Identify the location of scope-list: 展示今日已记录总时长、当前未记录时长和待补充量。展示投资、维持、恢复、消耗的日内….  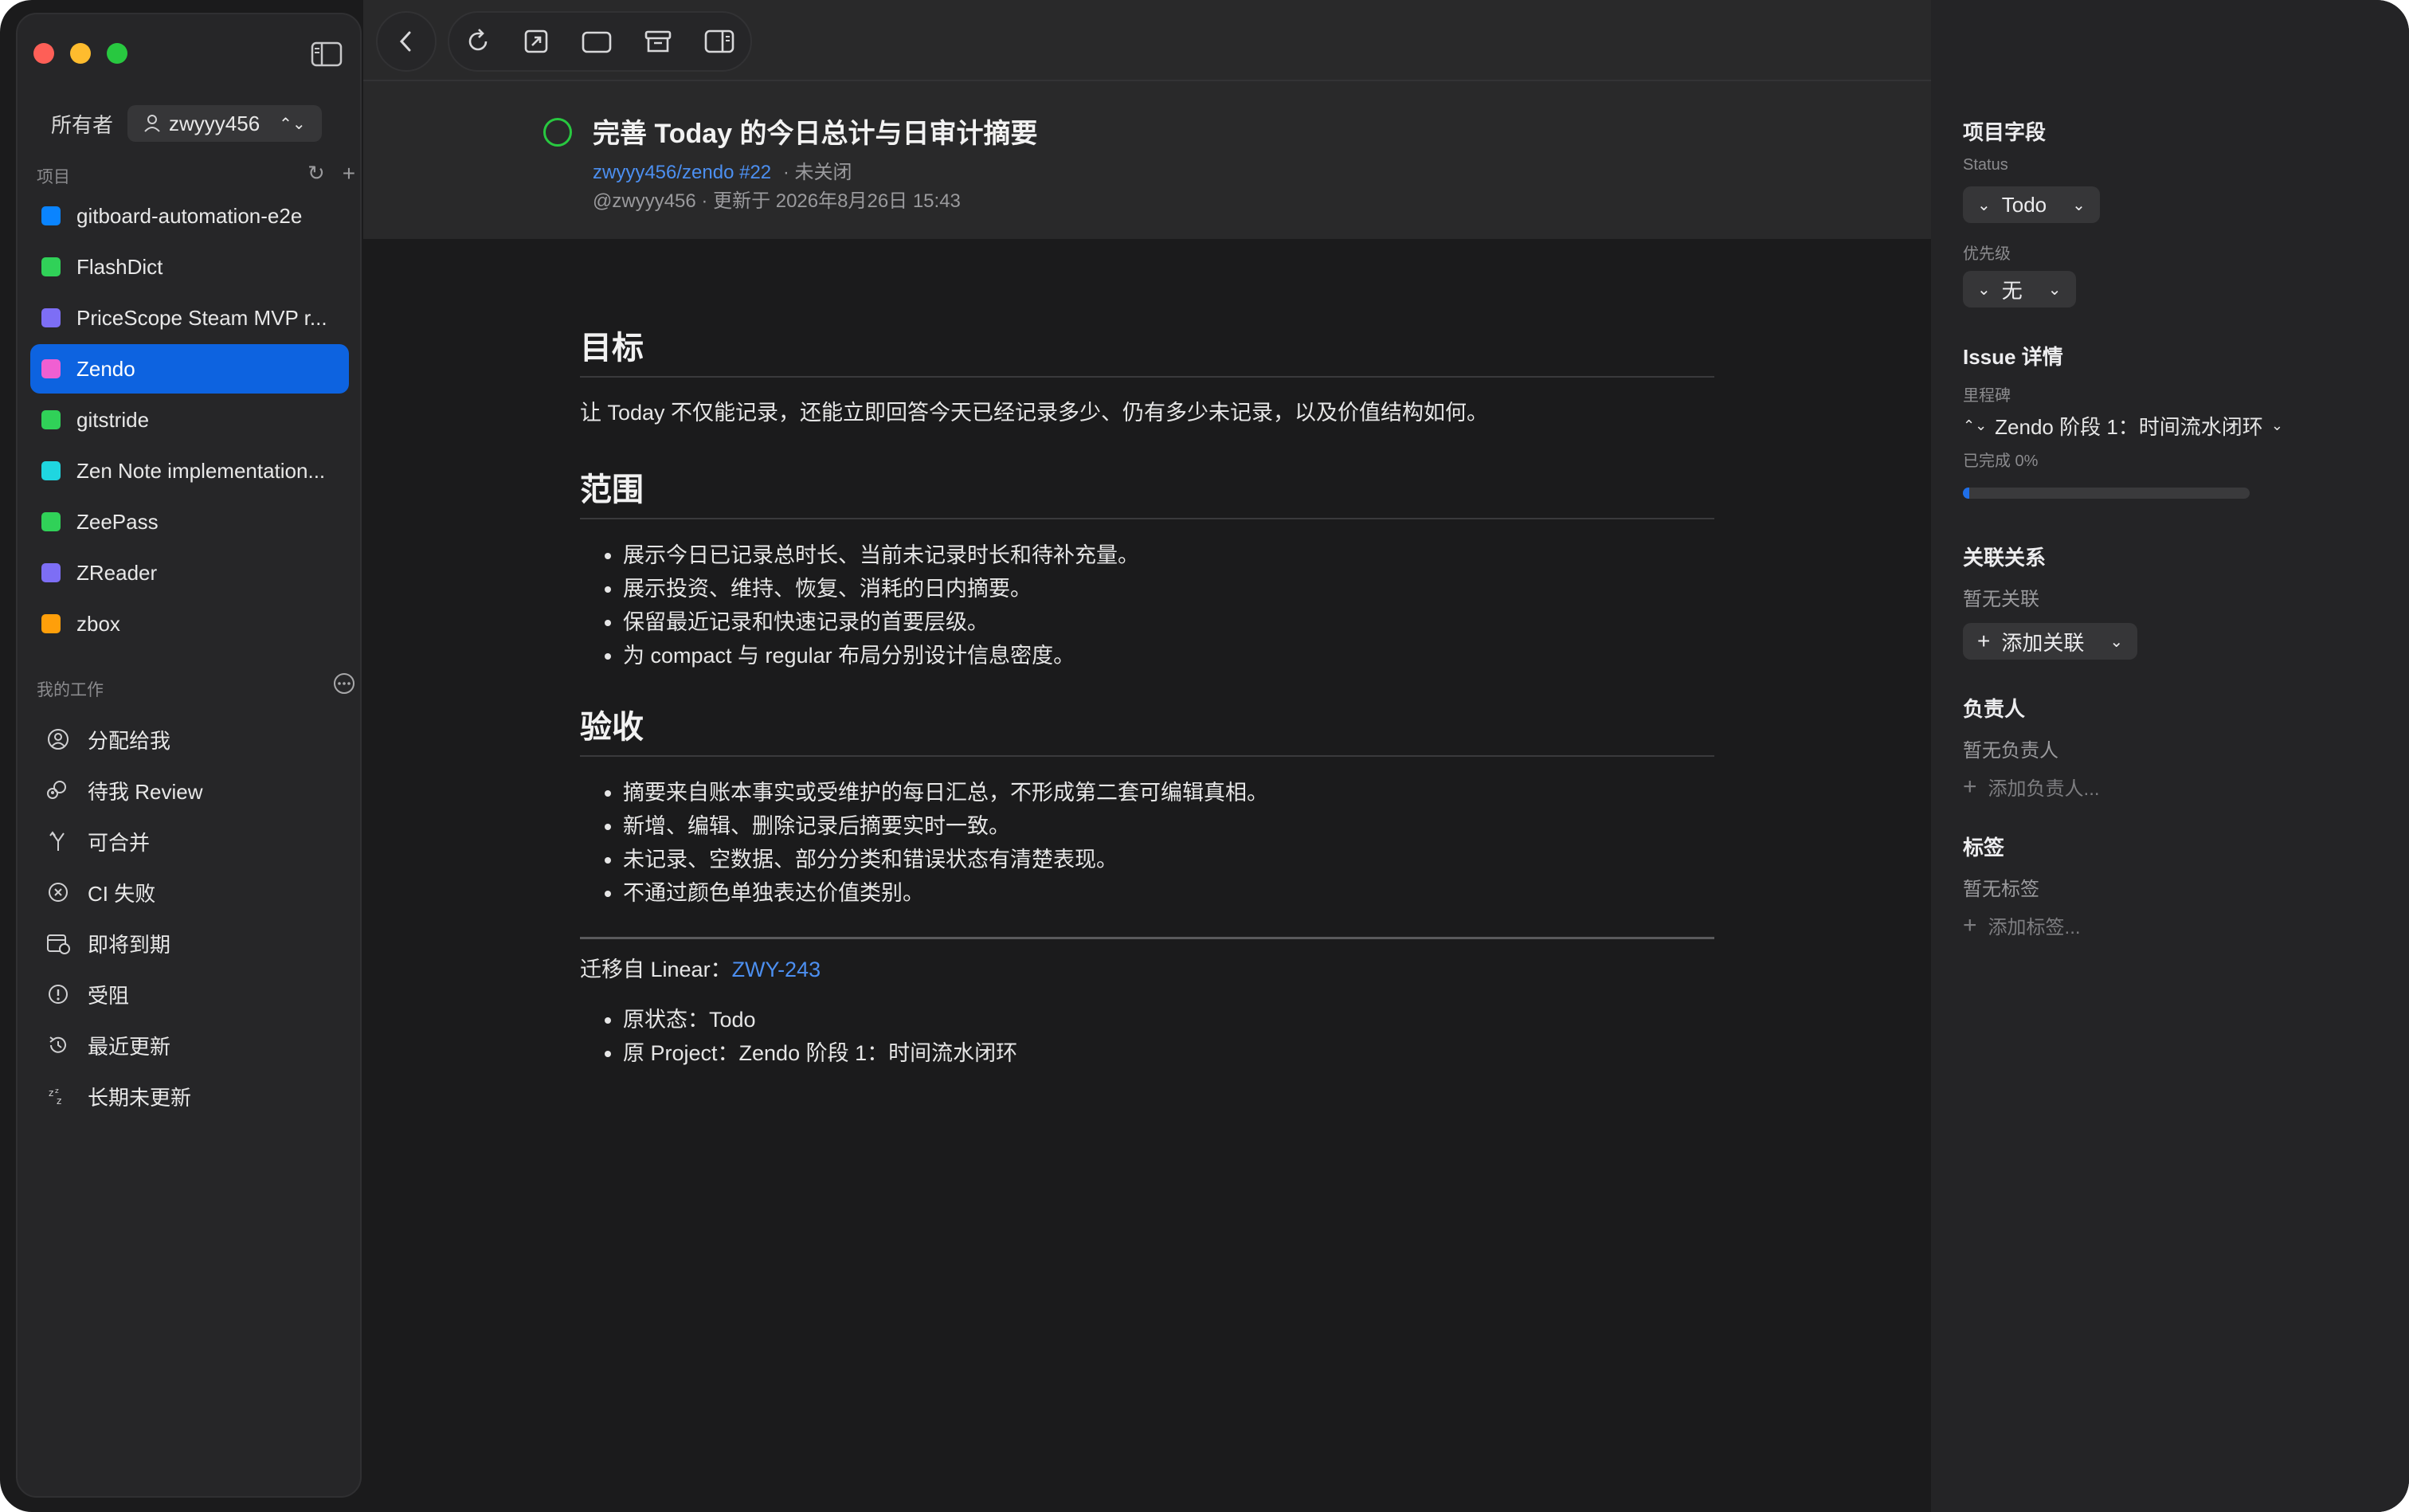
(1168, 605).